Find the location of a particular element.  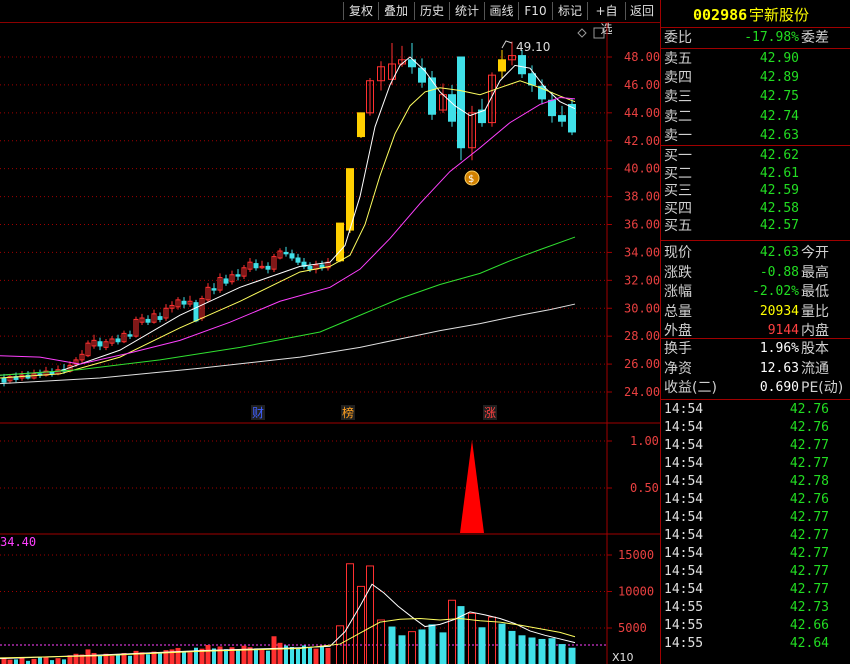

ask-label: 卖五 is located at coordinates (678, 59).